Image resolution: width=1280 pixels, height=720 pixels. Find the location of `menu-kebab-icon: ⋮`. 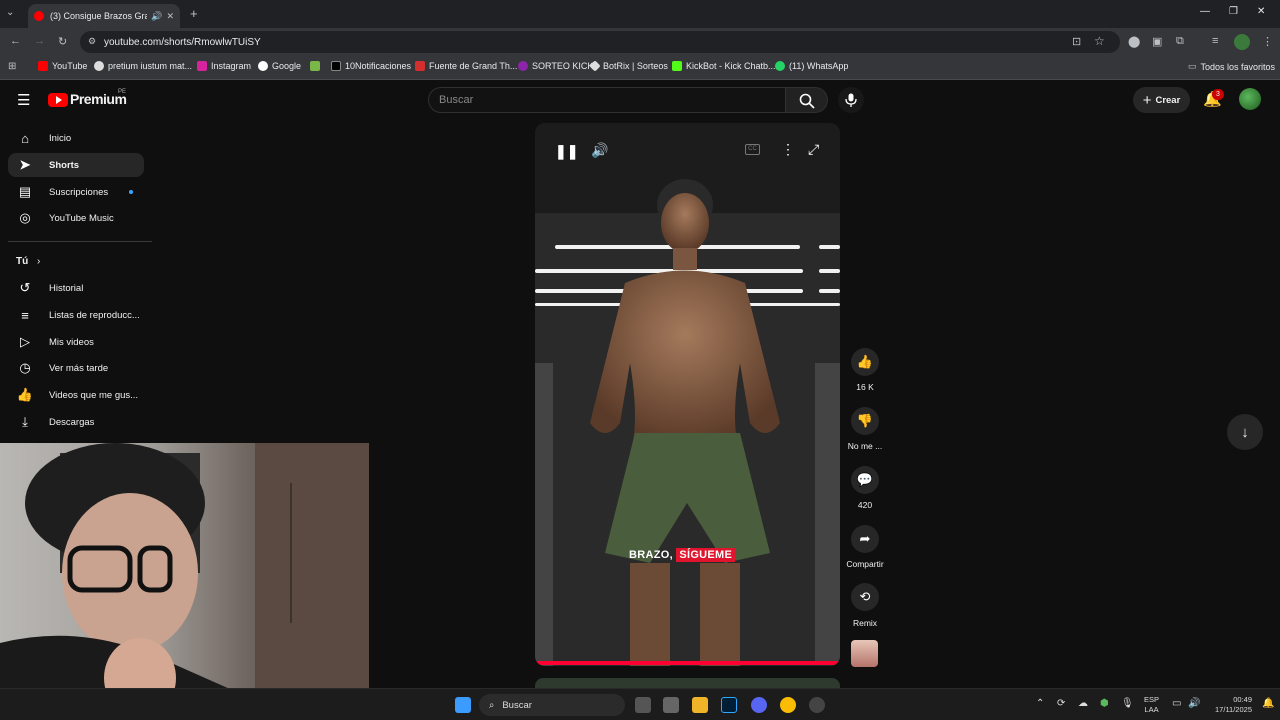

menu-kebab-icon: ⋮ is located at coordinates (1267, 41).